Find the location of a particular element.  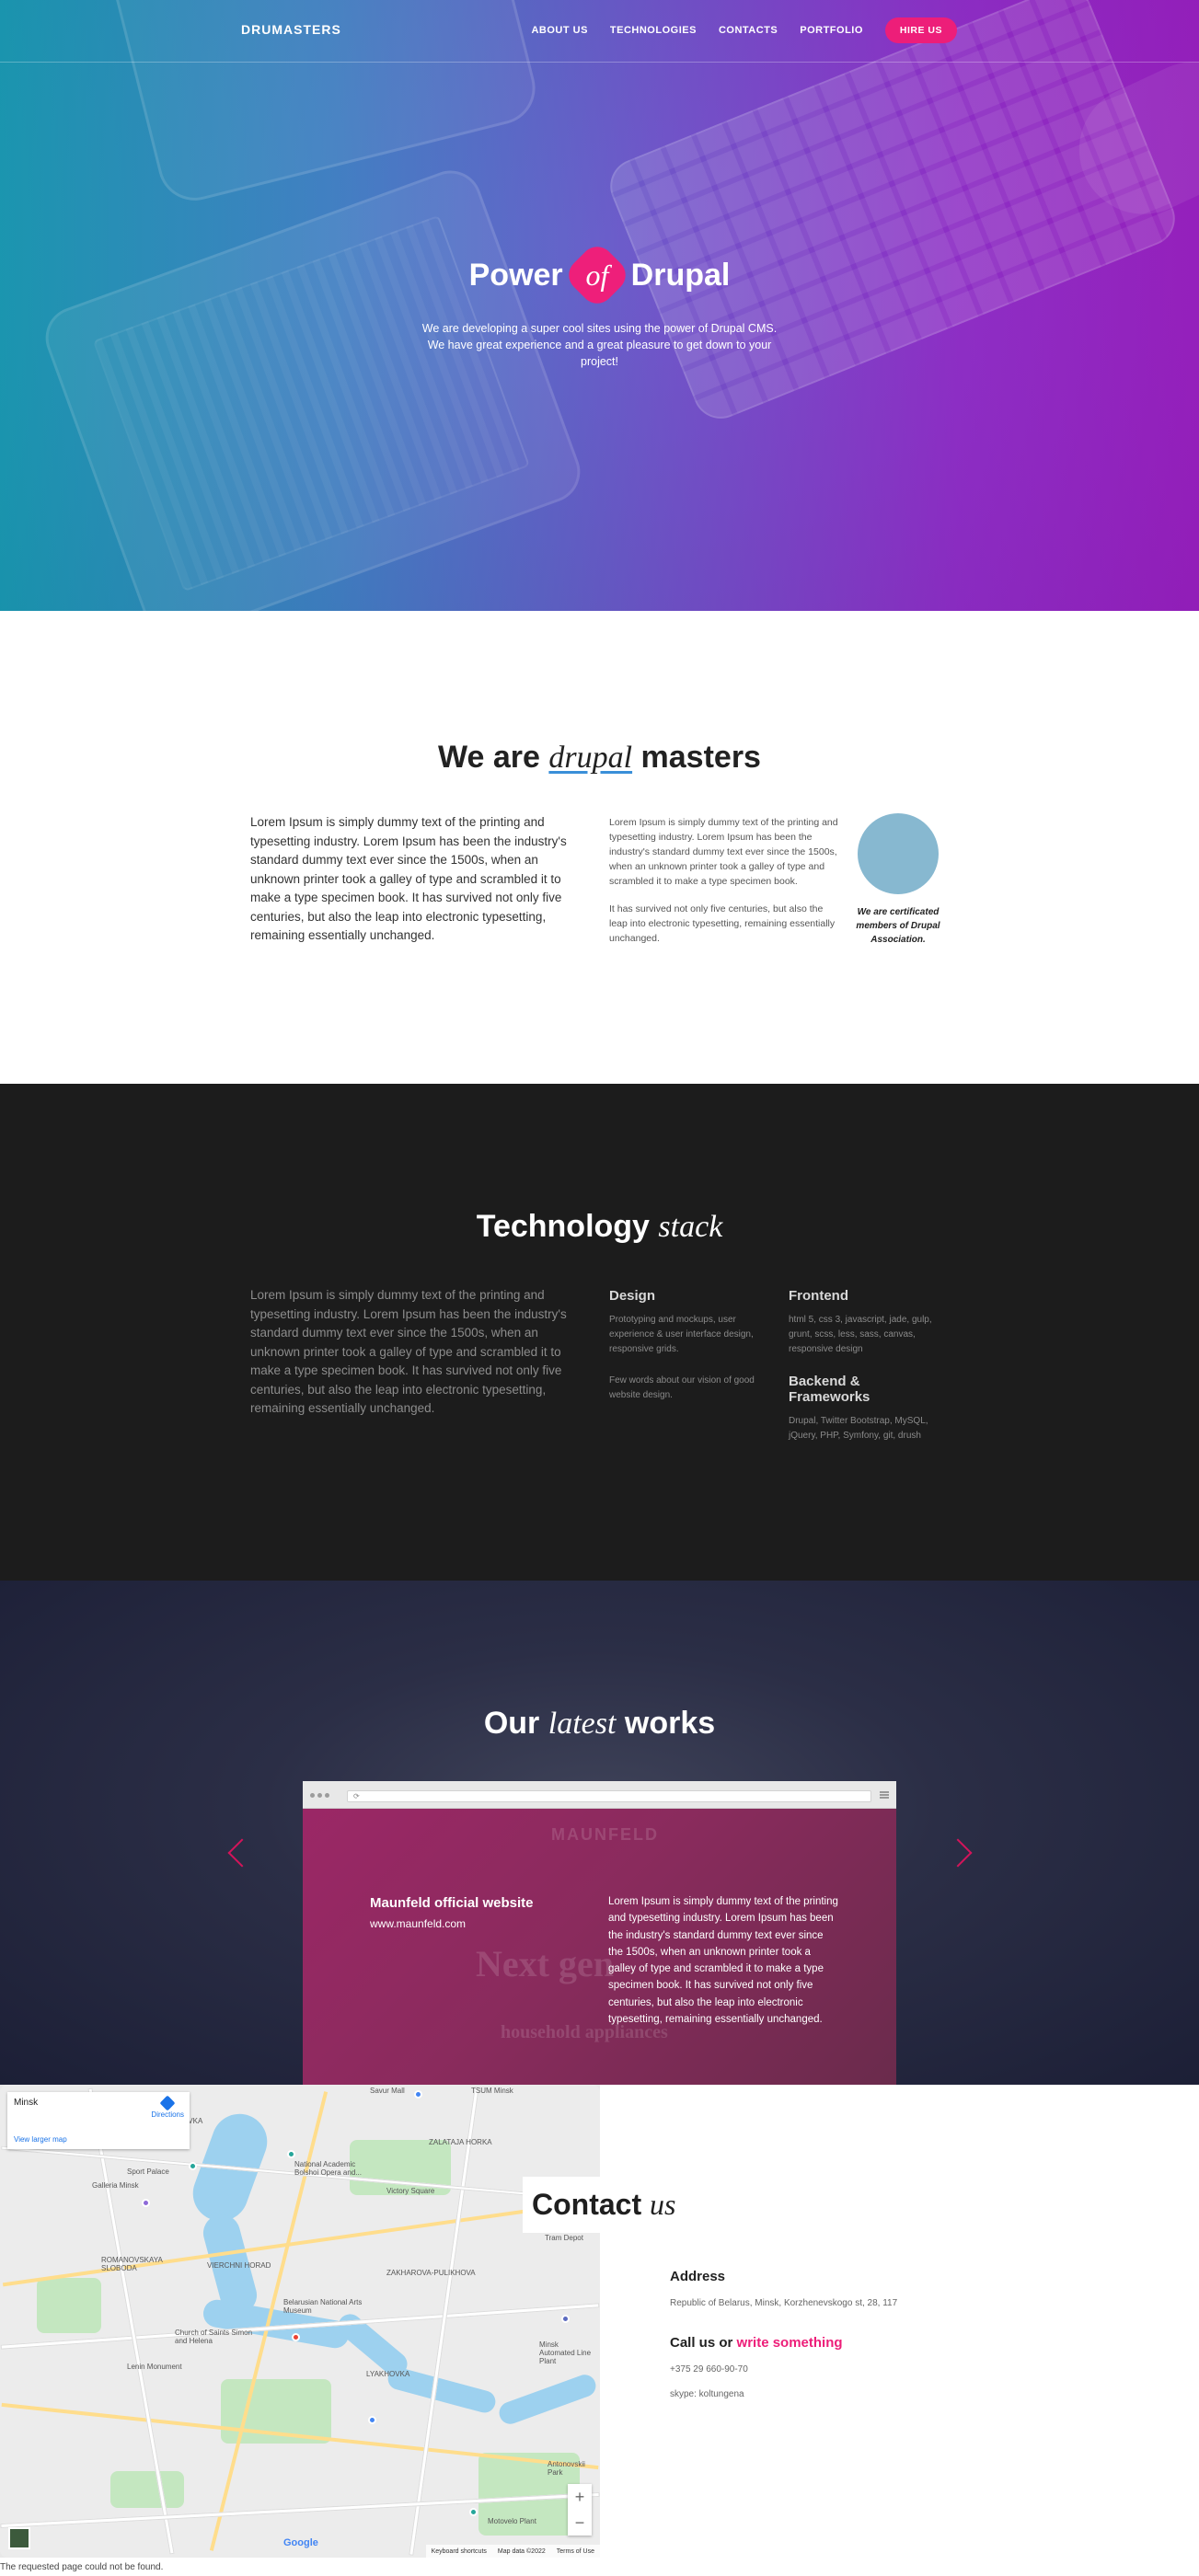

nav-about-us: ABOUT US is located at coordinates (559, 30).